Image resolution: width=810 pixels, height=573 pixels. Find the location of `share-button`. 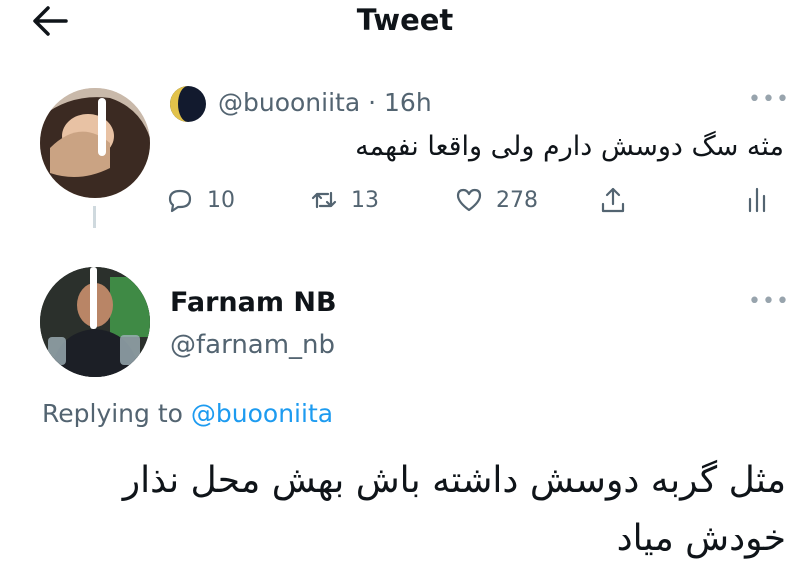

share-button is located at coordinates (613, 200).